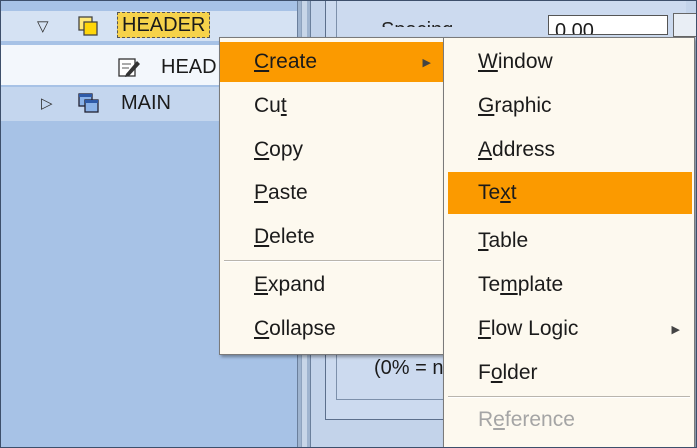  I want to click on window-icon, so click(88, 103).